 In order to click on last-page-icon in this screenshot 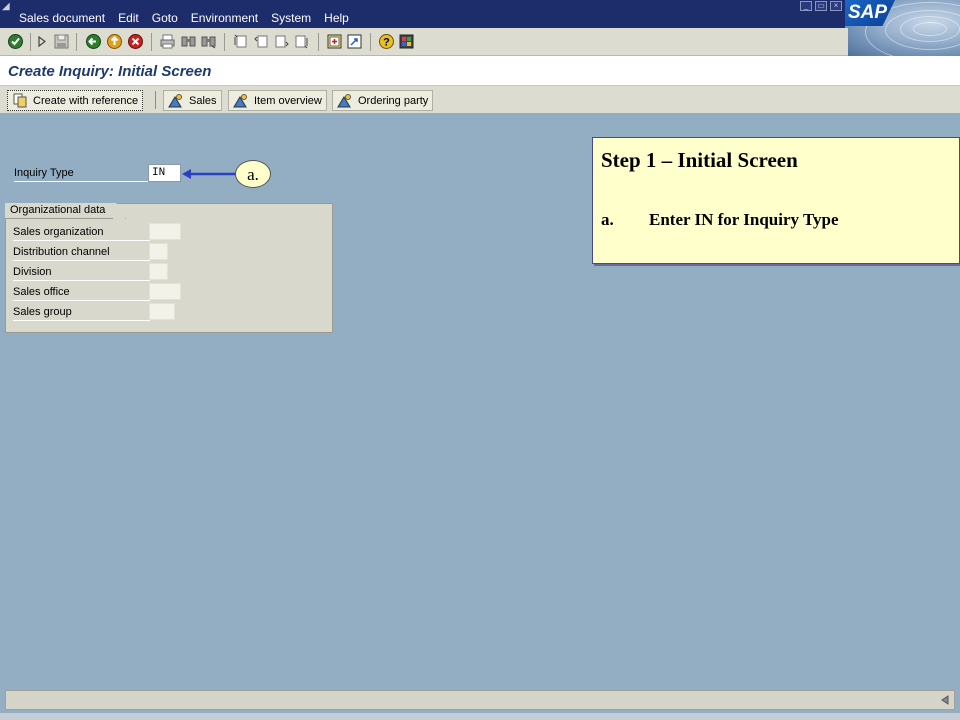, I will do `click(301, 41)`.